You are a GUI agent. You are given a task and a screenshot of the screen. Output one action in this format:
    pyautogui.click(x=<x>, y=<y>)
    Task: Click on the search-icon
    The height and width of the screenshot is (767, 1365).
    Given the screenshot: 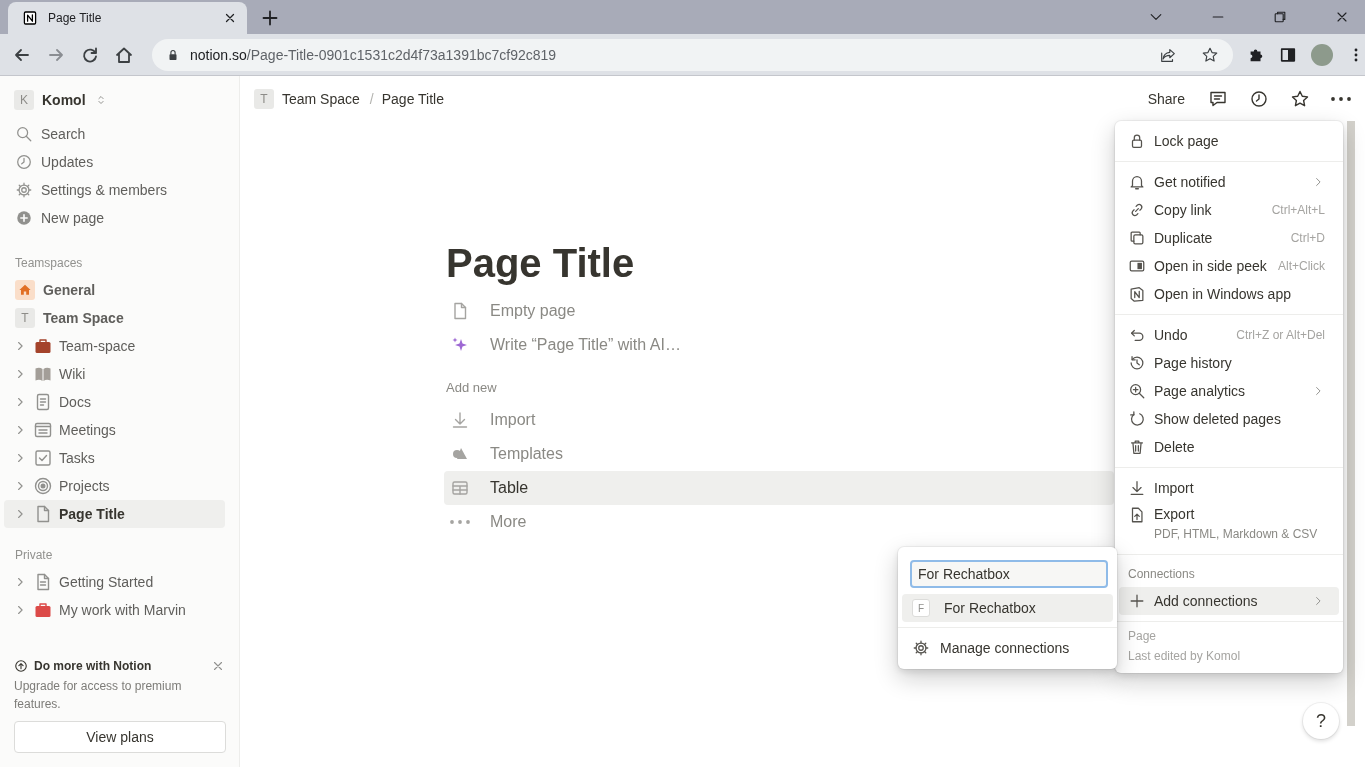 What is the action you would take?
    pyautogui.click(x=24, y=134)
    